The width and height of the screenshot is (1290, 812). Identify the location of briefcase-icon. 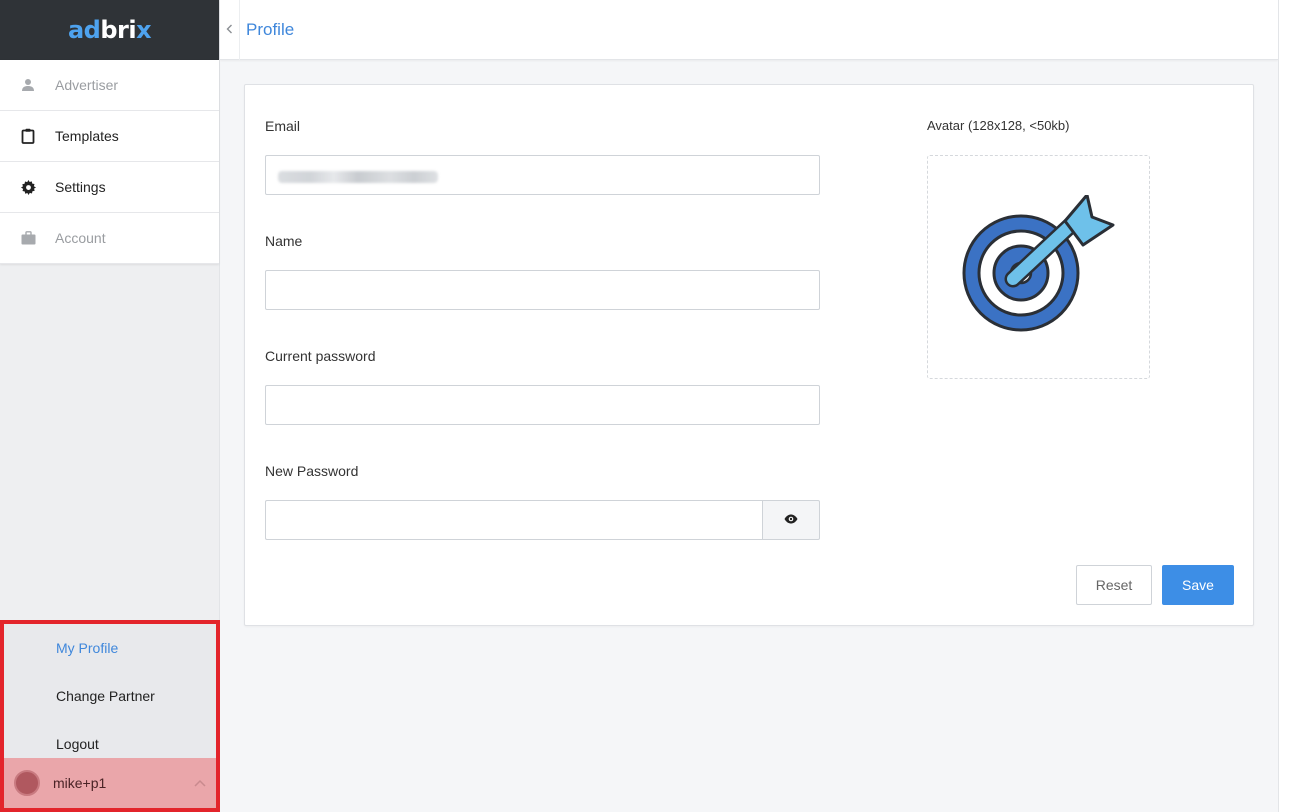
(28, 238).